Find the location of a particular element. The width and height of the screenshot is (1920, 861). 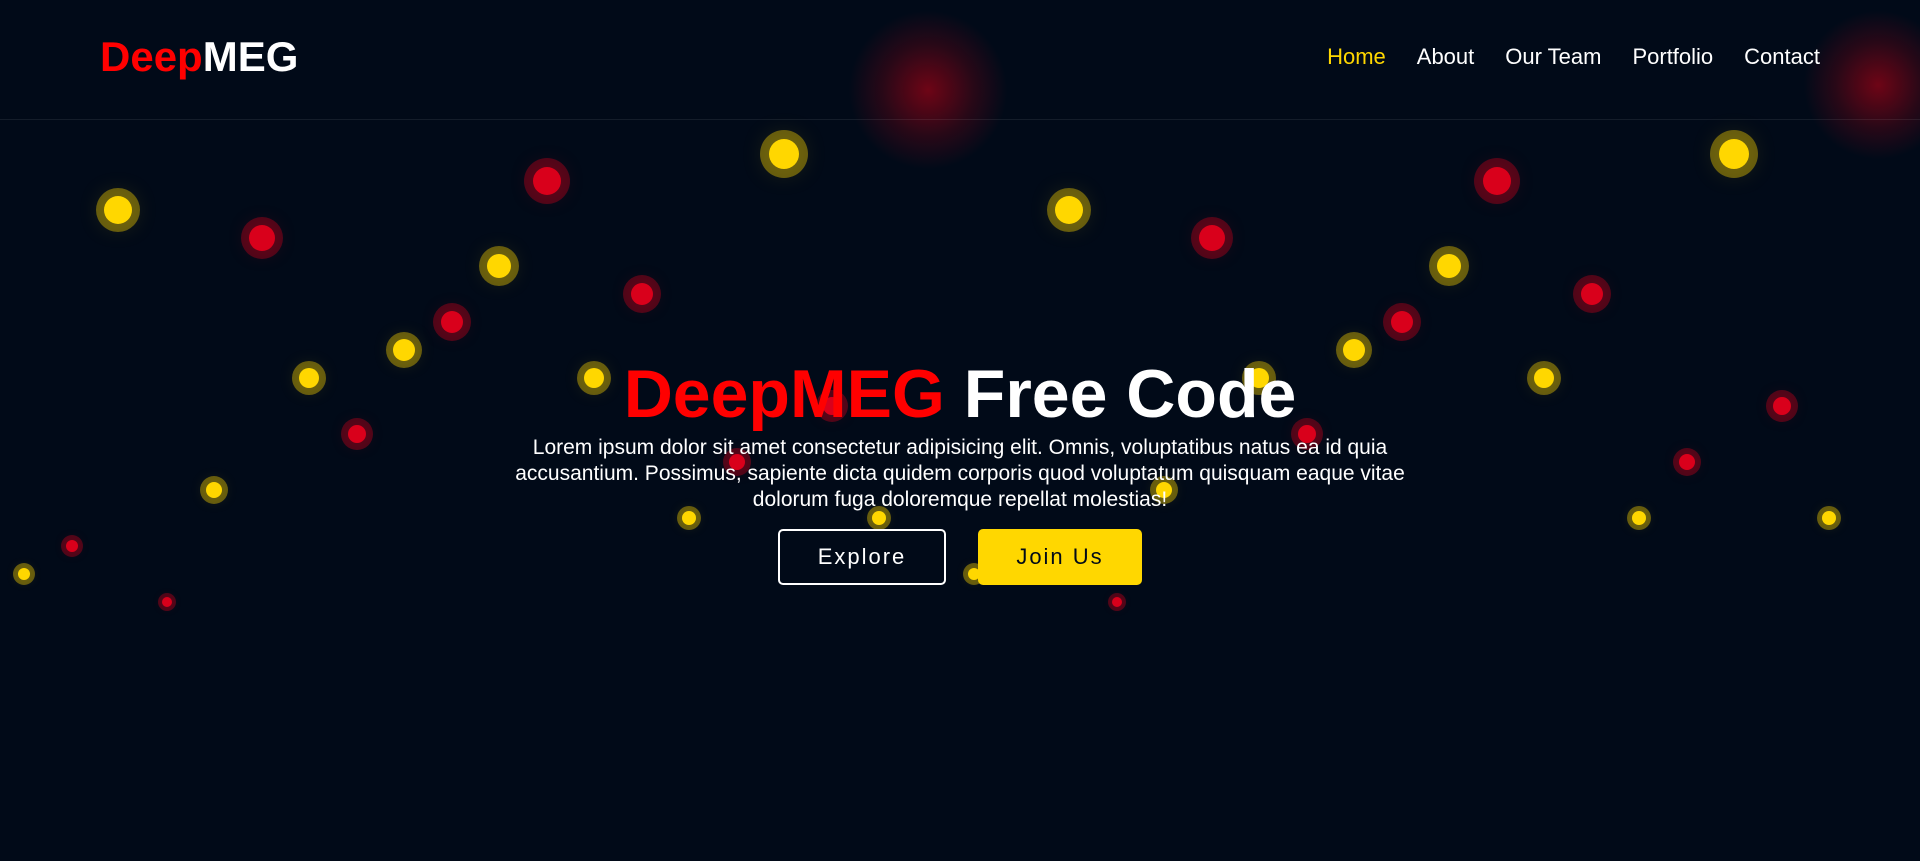

hero-title-rest: Free Code is located at coordinates (1130, 394).